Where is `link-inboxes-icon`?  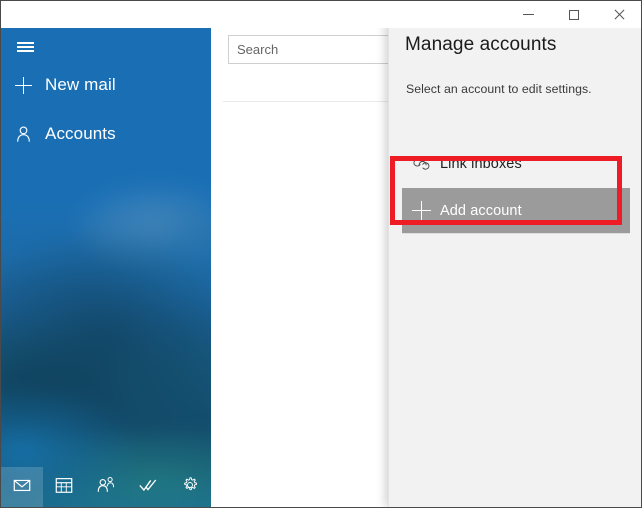
link-inboxes-icon is located at coordinates (421, 164).